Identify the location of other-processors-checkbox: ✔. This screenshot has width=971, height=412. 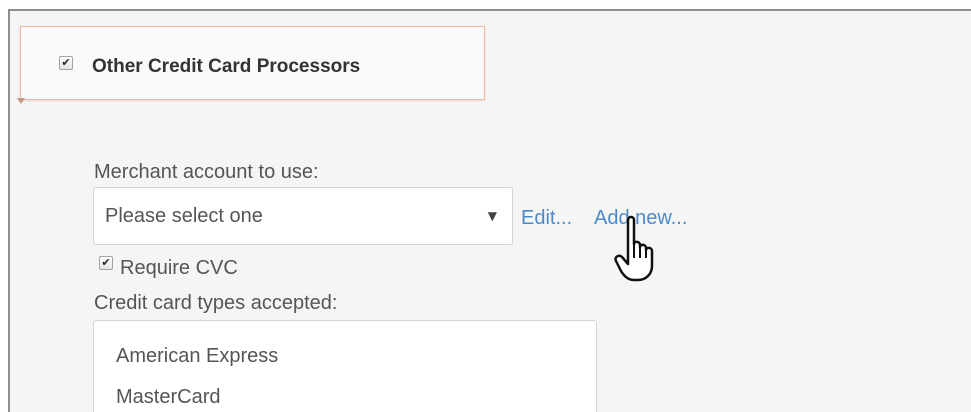
(66, 63).